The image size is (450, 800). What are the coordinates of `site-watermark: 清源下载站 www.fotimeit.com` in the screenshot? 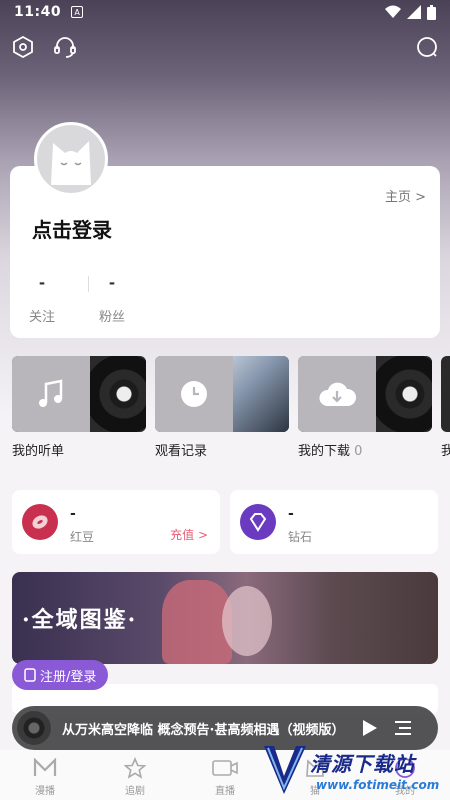 It's located at (354, 770).